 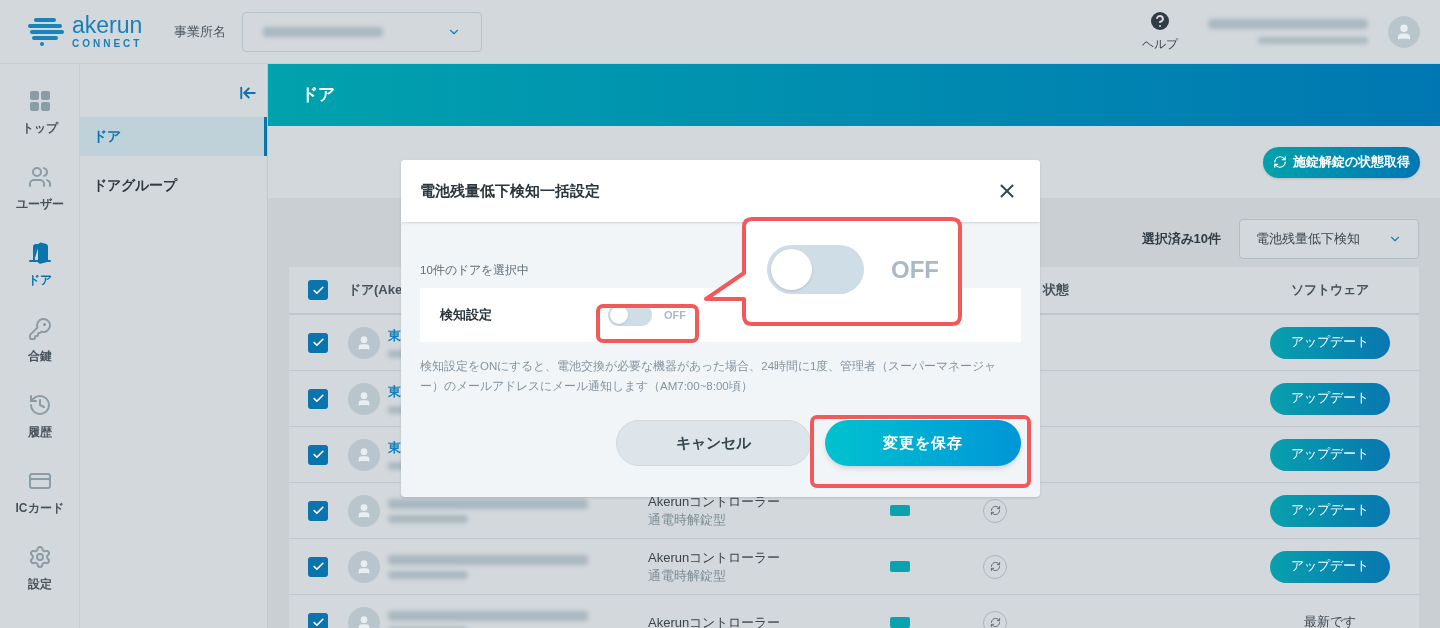 I want to click on help-label: ヘルプ, so click(x=1160, y=45).